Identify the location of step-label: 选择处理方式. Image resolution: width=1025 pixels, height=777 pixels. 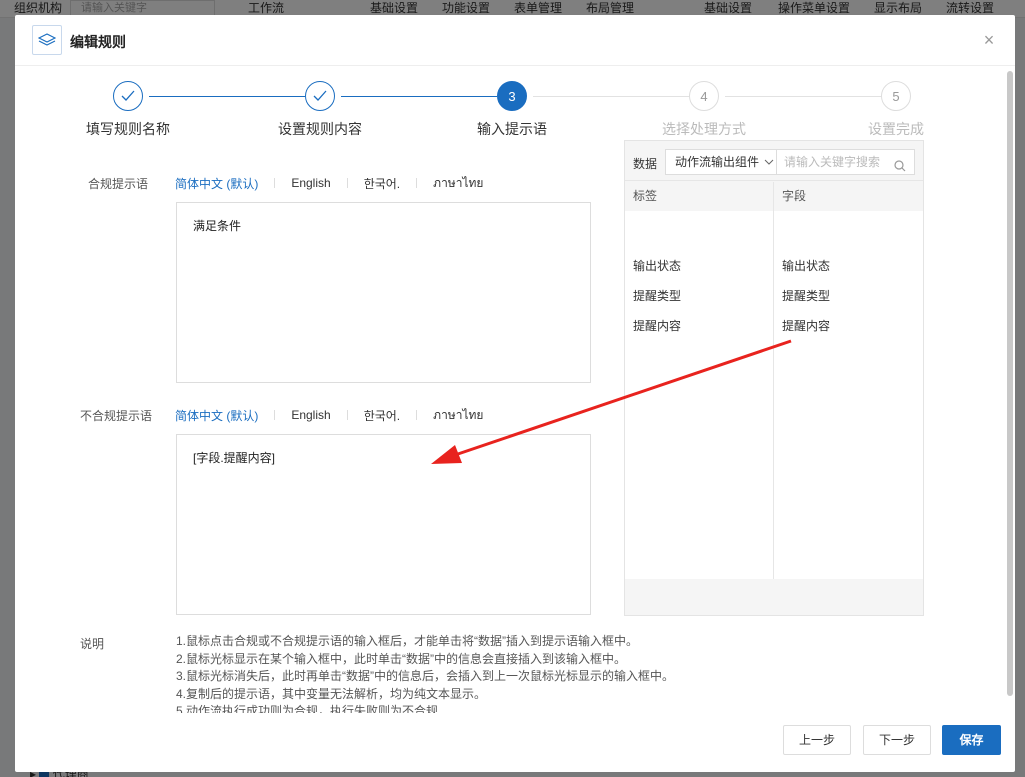
(704, 129).